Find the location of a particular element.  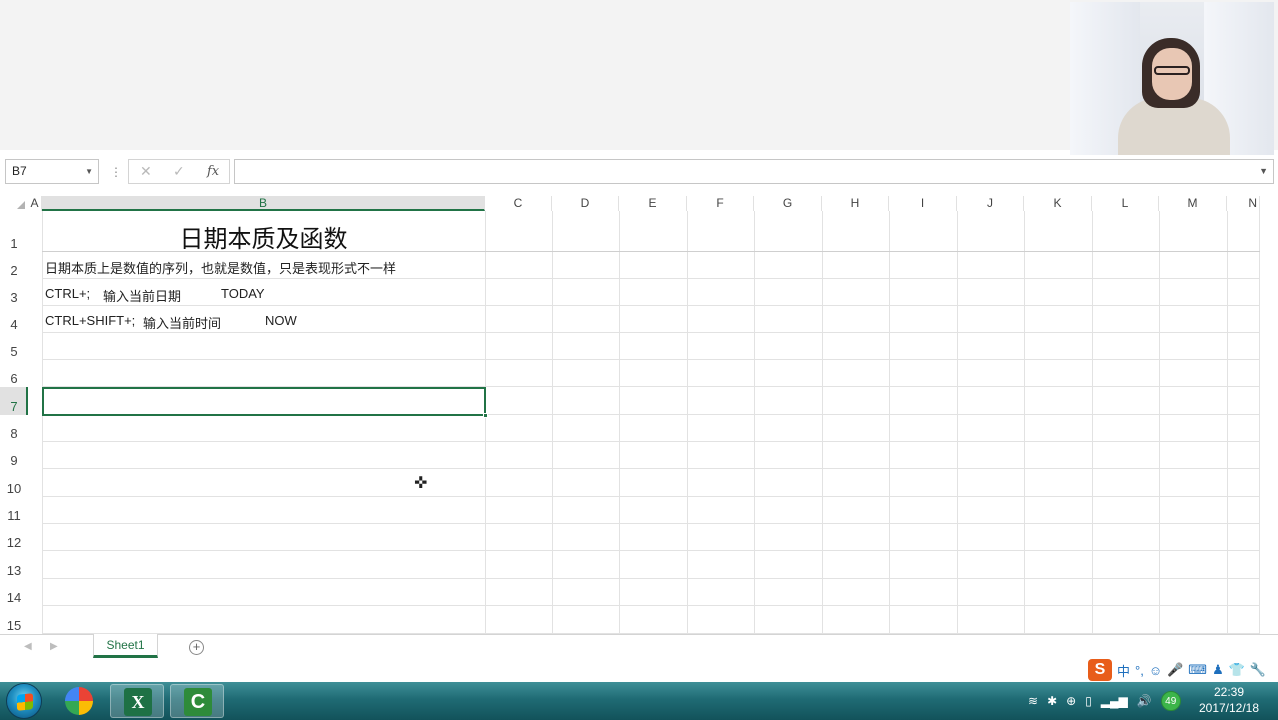

ime-toolbar: S 中 °, ☺ 🎤 ⌨ ♟ 👕 🔧 is located at coordinates (1182, 670).